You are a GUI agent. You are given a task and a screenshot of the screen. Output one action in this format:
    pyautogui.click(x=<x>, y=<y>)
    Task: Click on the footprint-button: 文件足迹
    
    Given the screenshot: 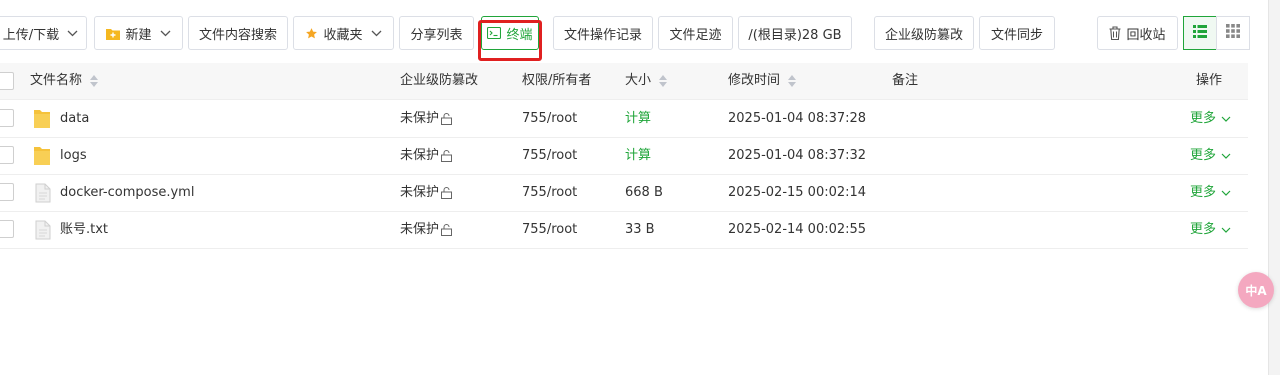 What is the action you would take?
    pyautogui.click(x=695, y=33)
    